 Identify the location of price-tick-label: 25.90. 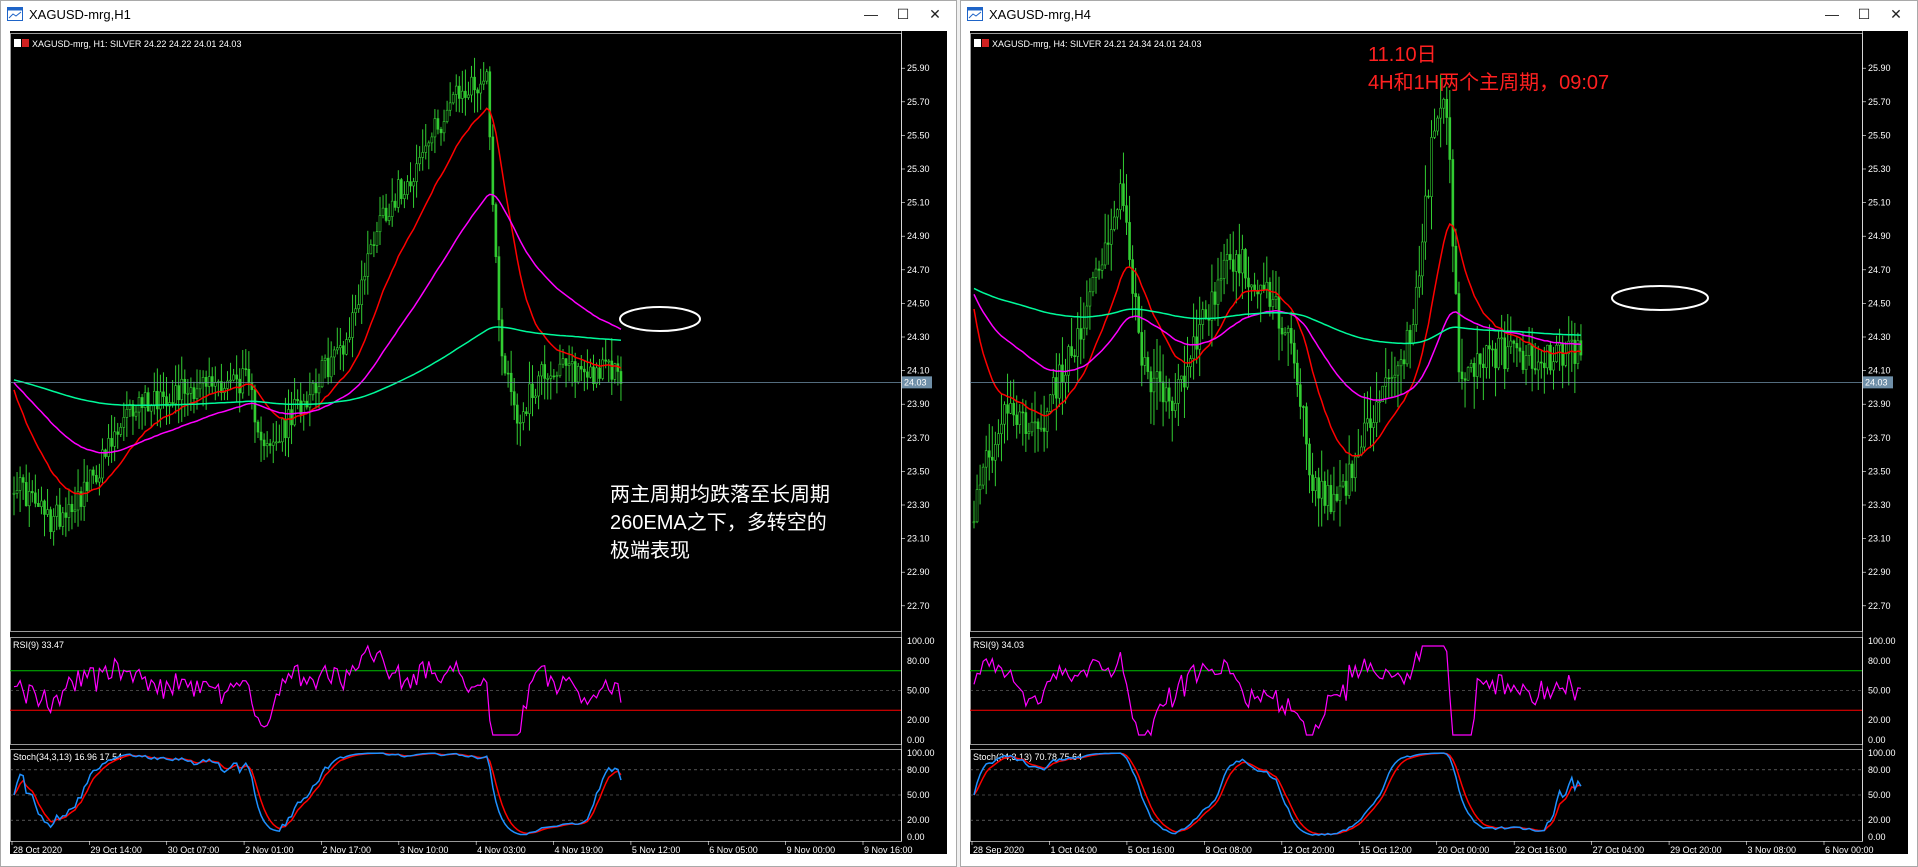
(1879, 68).